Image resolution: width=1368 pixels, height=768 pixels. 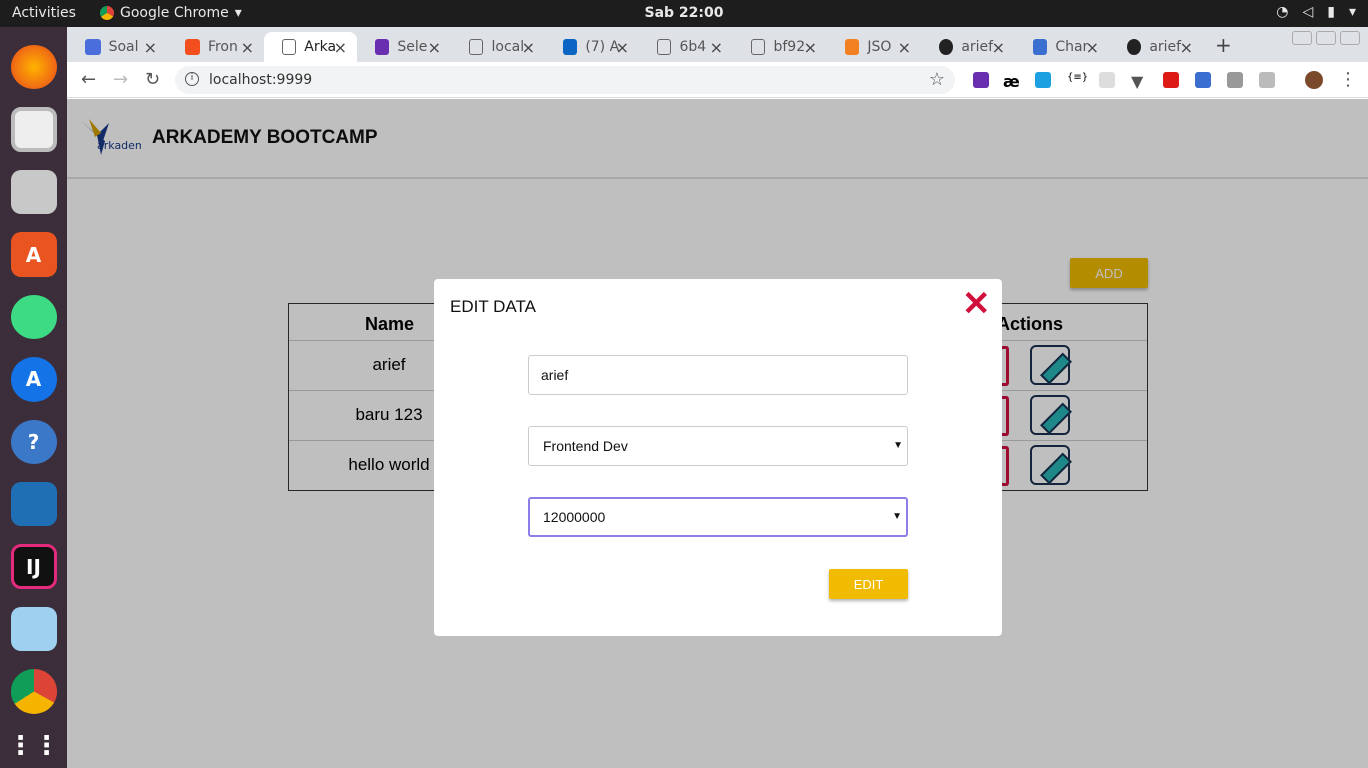 What do you see at coordinates (152, 79) in the screenshot?
I see `reload-icon: ↻` at bounding box center [152, 79].